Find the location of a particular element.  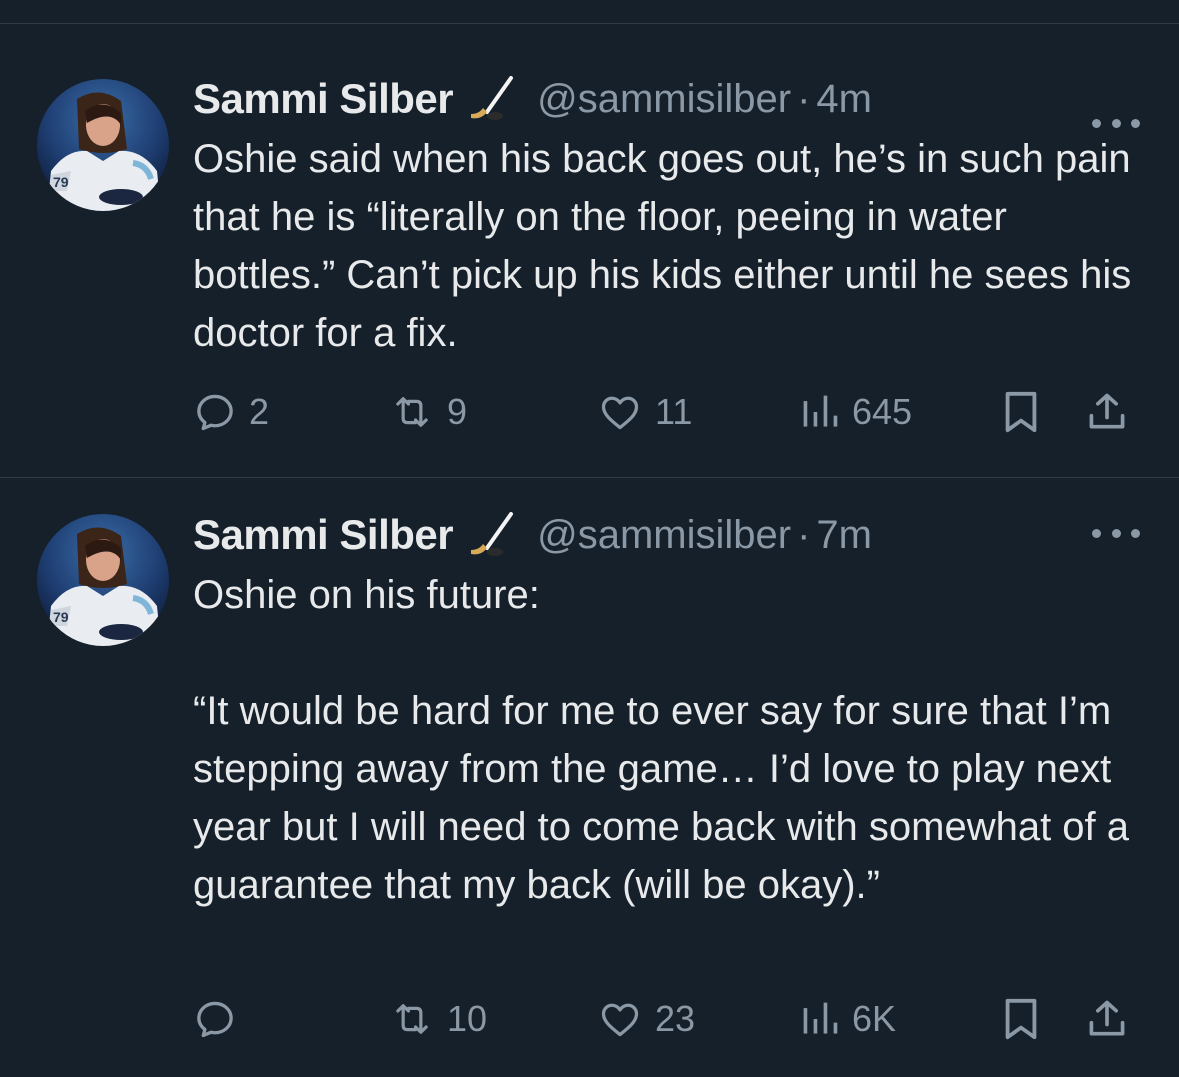

retweet-button: 9 is located at coordinates (428, 412).